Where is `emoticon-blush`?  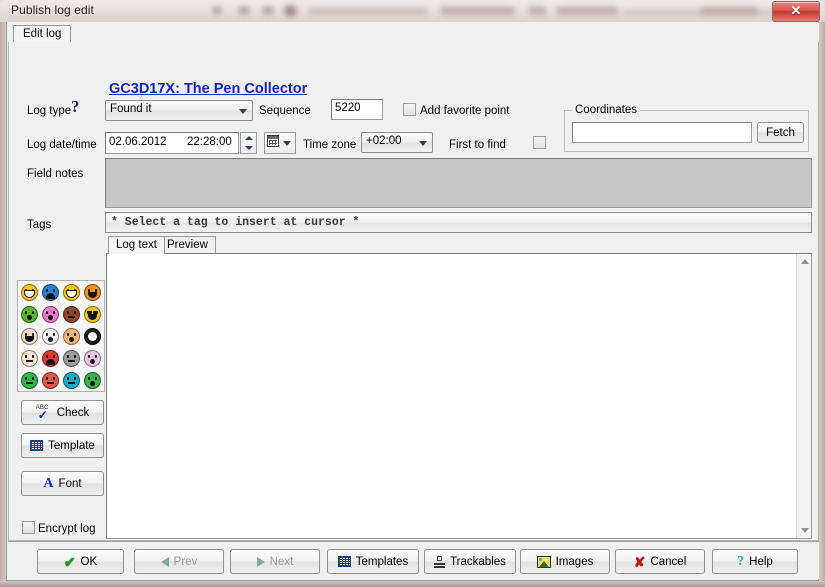 emoticon-blush is located at coordinates (29, 336).